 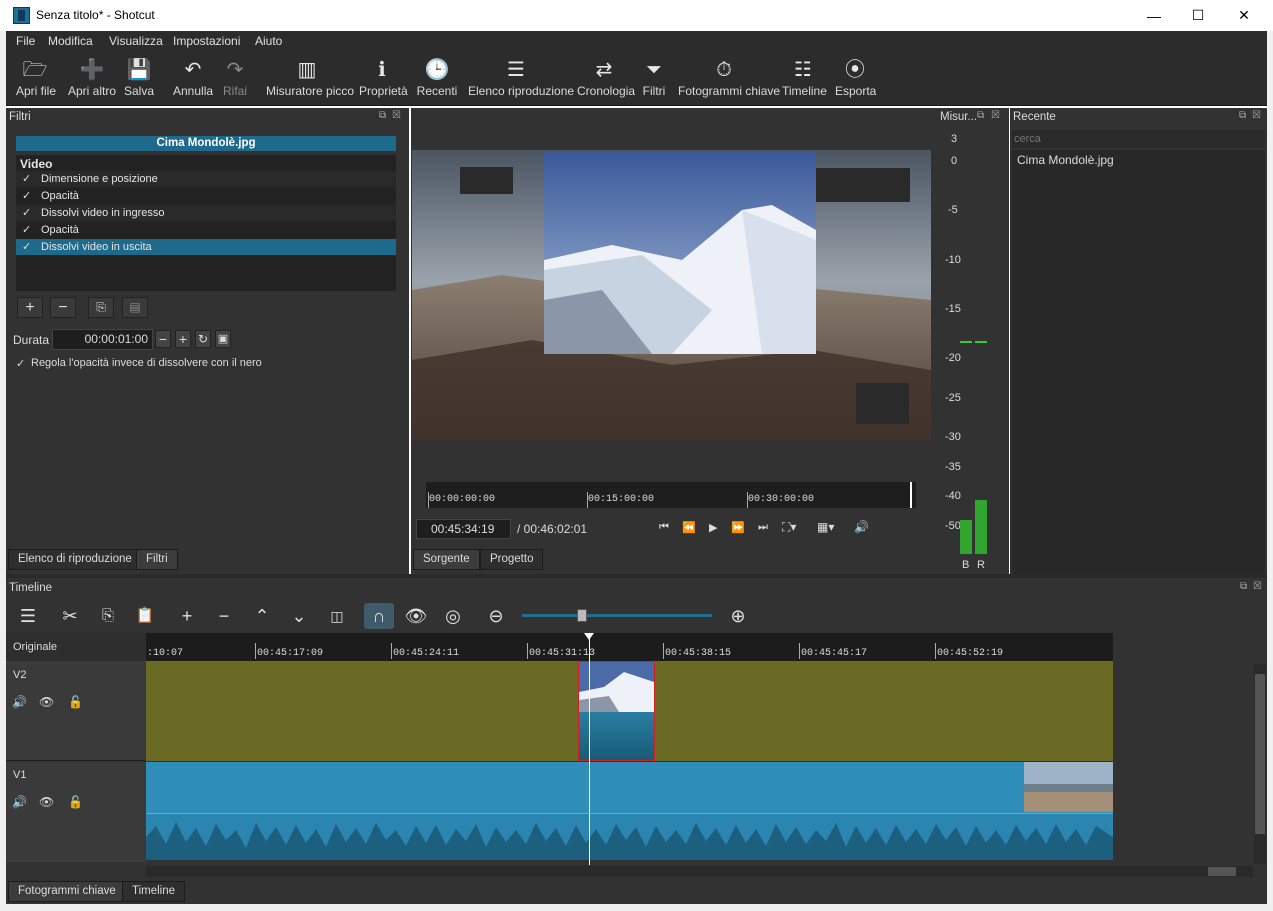 What do you see at coordinates (453, 616) in the screenshot?
I see `ripple-icon: ◎` at bounding box center [453, 616].